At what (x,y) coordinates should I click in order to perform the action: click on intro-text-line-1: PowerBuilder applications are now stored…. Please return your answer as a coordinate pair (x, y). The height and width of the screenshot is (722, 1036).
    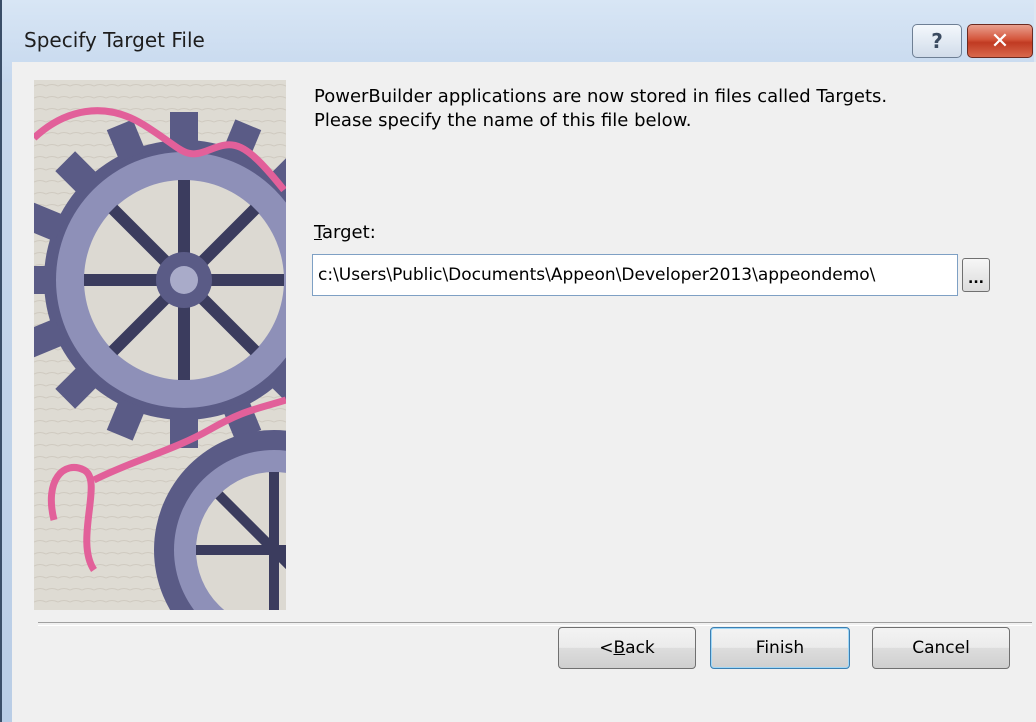
    Looking at the image, I should click on (601, 96).